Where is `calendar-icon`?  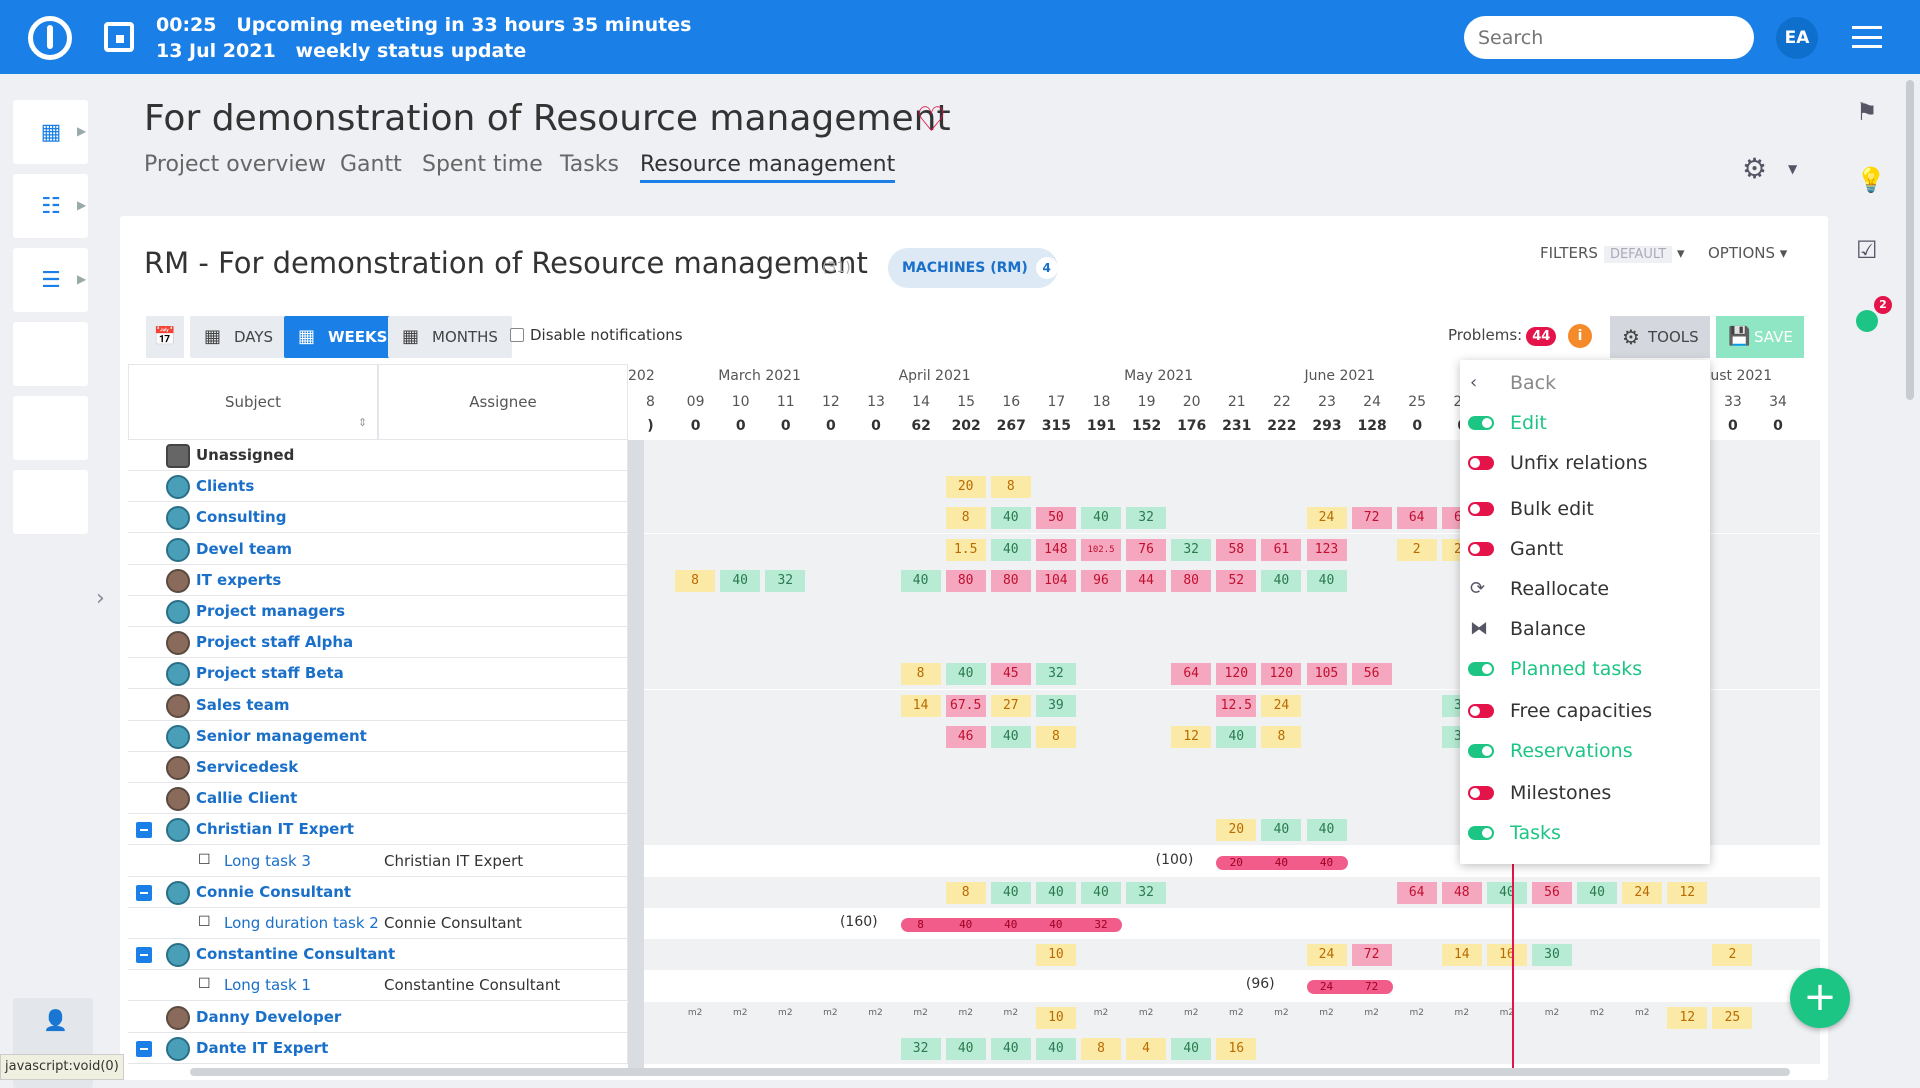
calendar-icon is located at coordinates (119, 37).